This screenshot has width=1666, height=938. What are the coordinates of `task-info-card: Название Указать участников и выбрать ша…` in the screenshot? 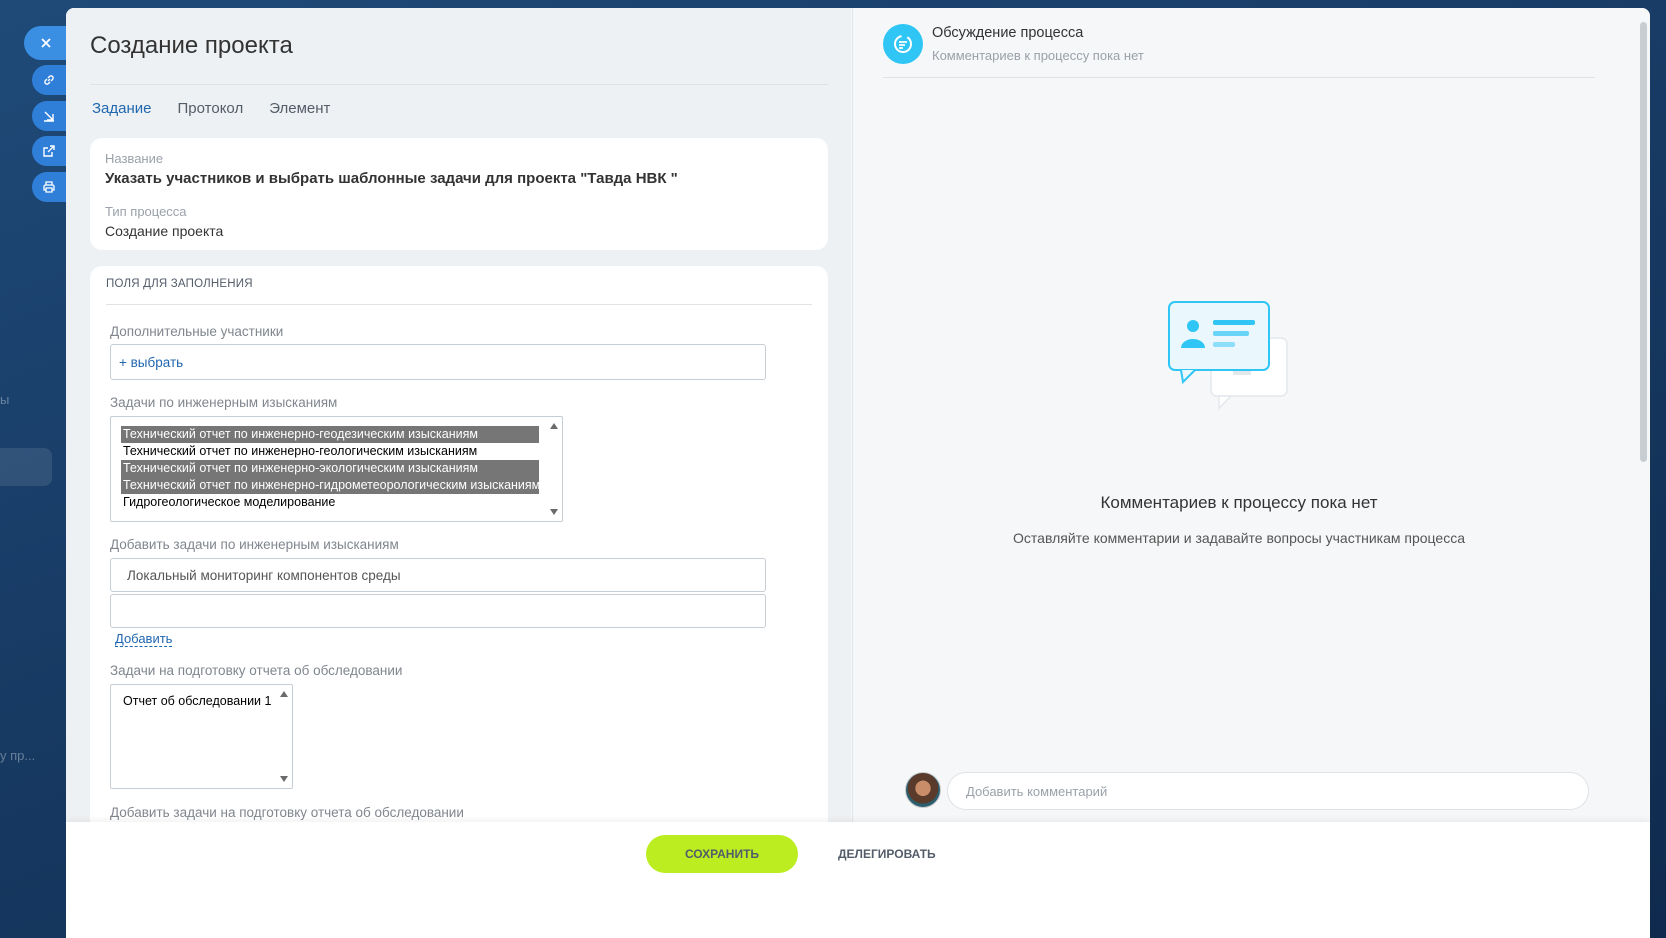 It's located at (459, 194).